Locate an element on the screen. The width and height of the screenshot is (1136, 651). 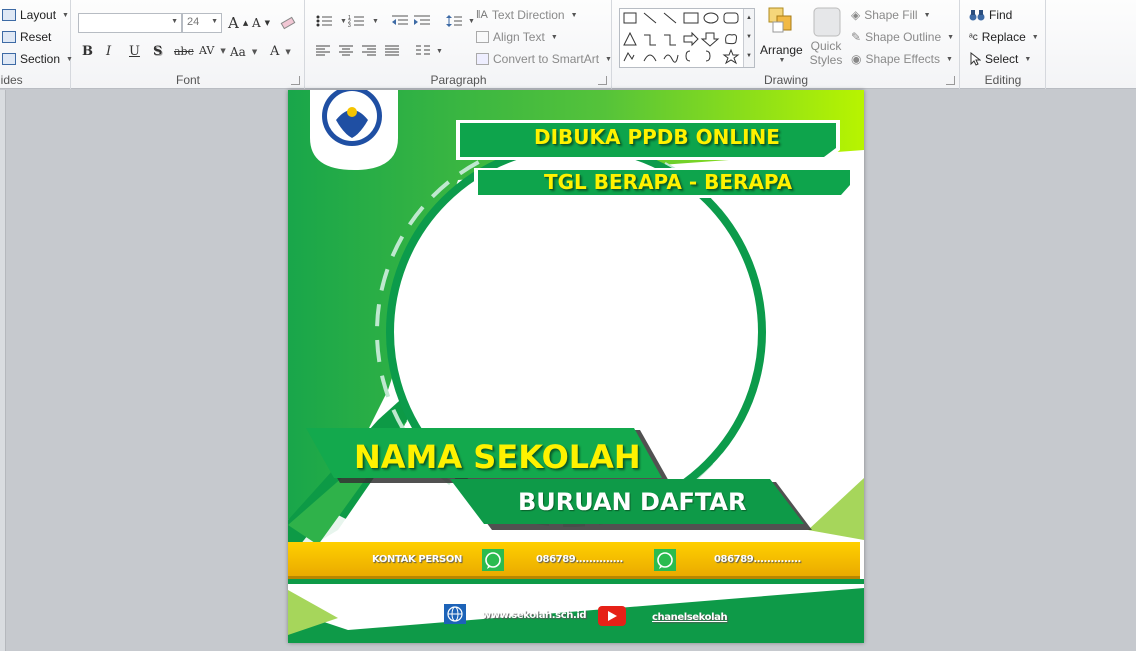
layout-icon is located at coordinates (9, 15).